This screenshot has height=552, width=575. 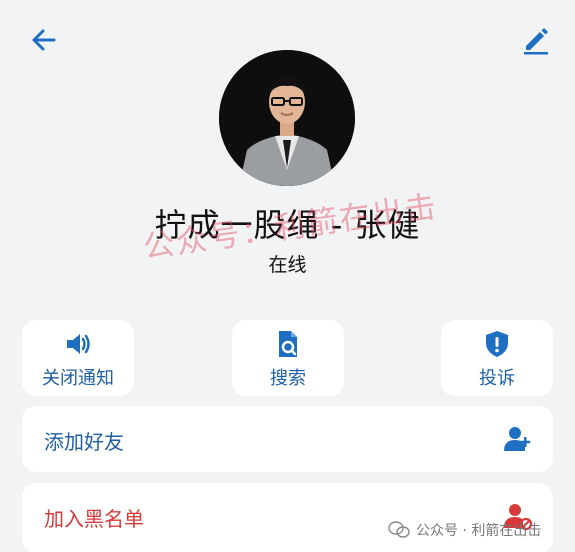 What do you see at coordinates (287, 225) in the screenshot?
I see `contact-name: 拧成一股绳 - 张健` at bounding box center [287, 225].